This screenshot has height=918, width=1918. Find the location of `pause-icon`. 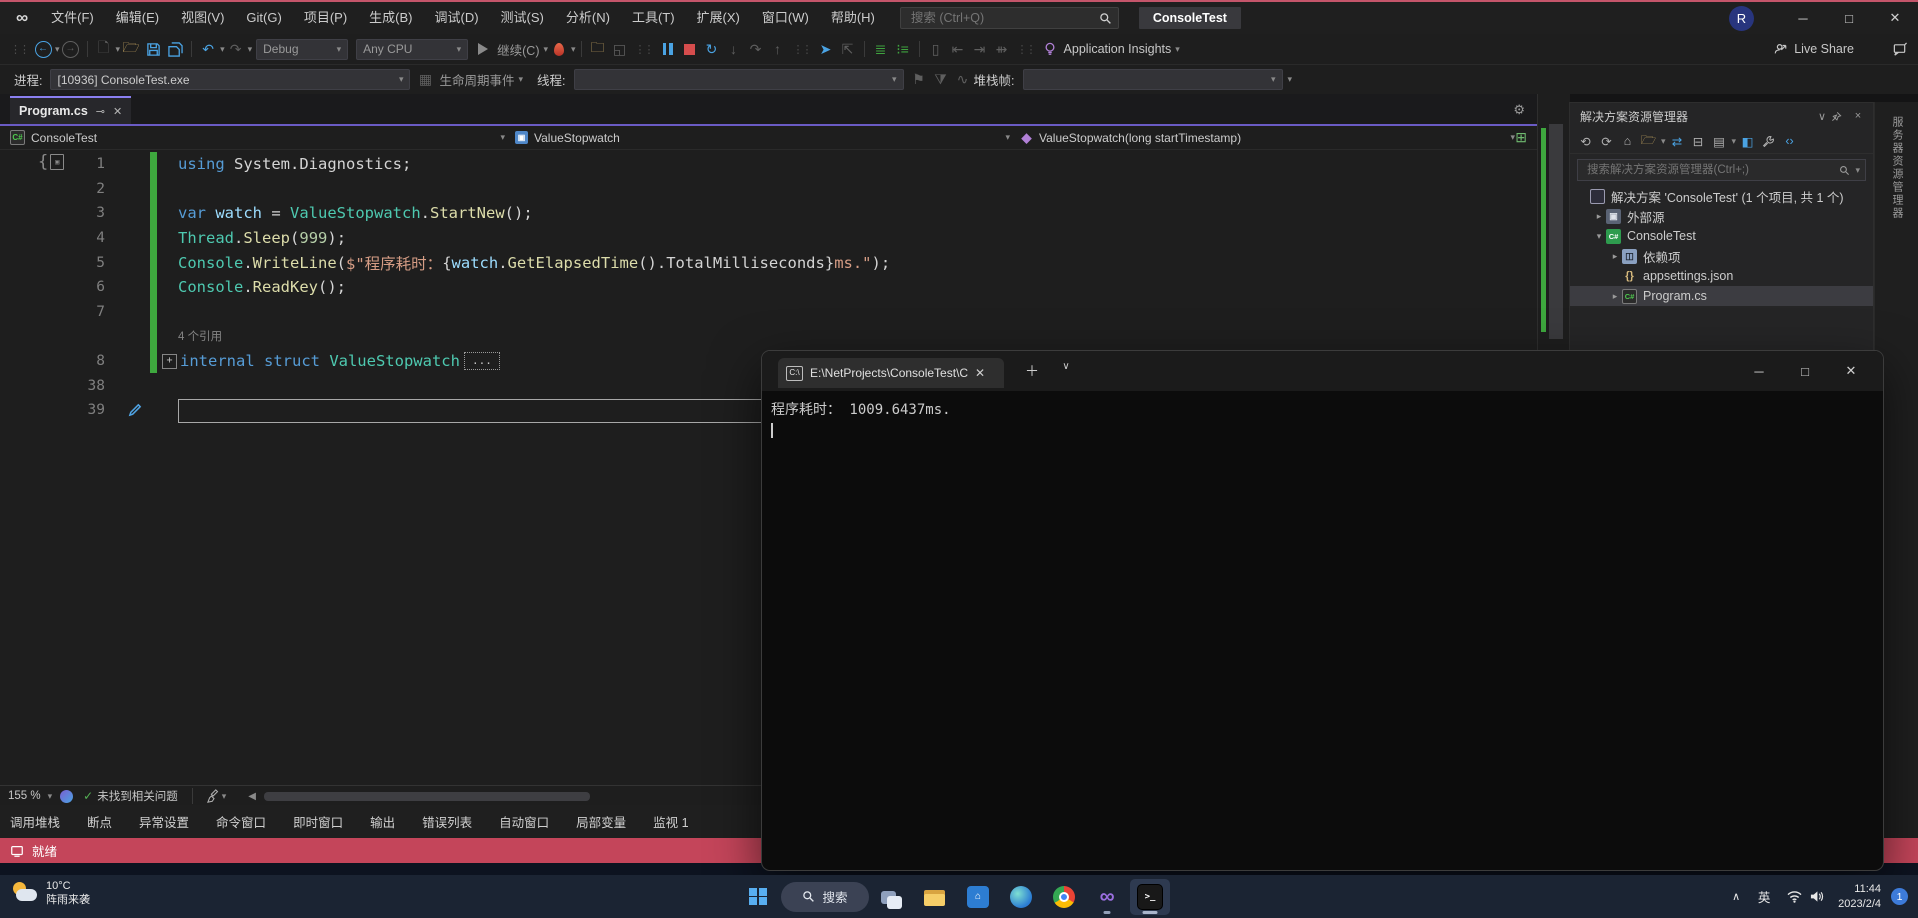

pause-icon is located at coordinates (668, 49).